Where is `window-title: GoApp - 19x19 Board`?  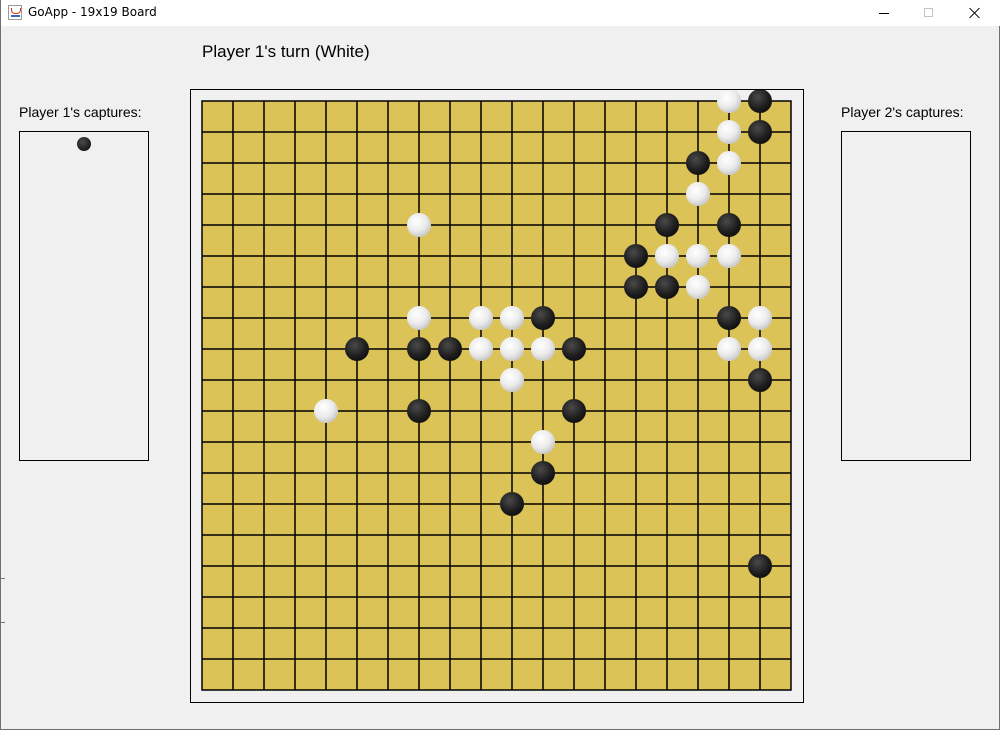 window-title: GoApp - 19x19 Board is located at coordinates (92, 12).